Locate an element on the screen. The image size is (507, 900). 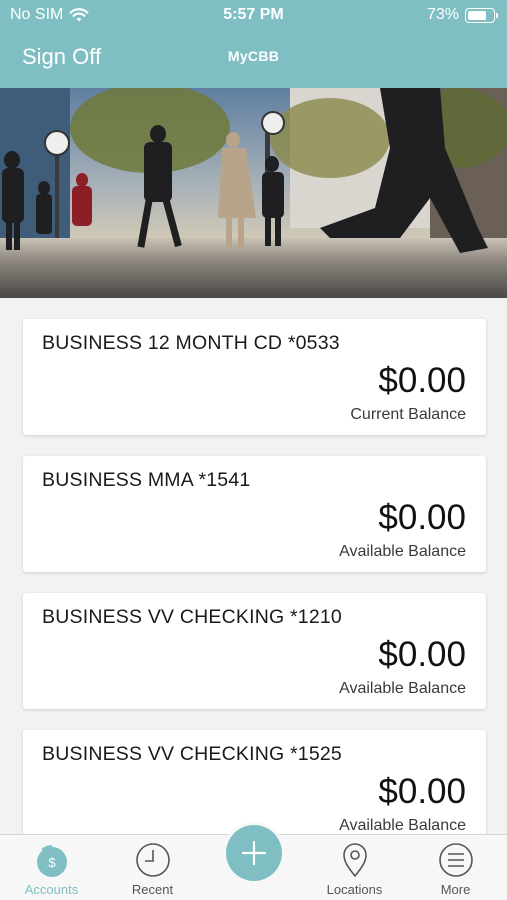
map-pin-icon is located at coordinates (354, 860).